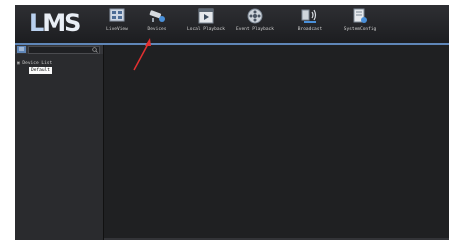 This screenshot has height=243, width=457. I want to click on config-icon, so click(360, 15).